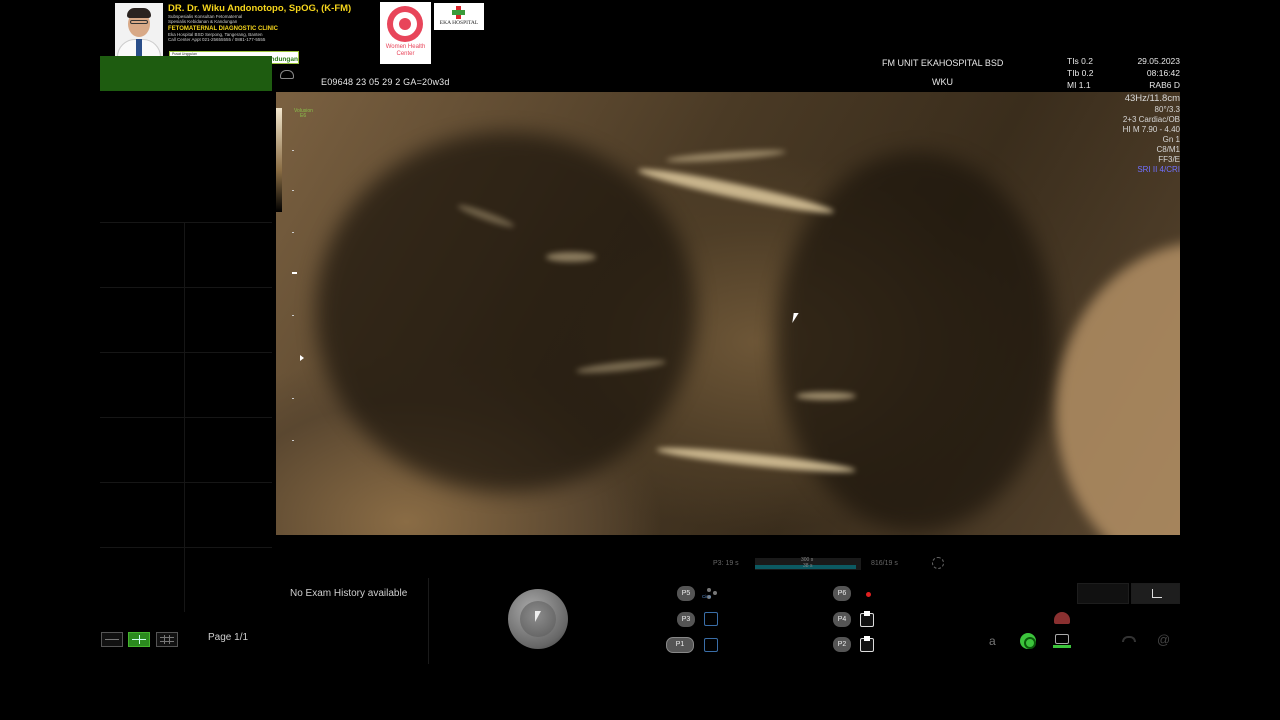 This screenshot has height=720, width=1280. I want to click on p4-button: P4, so click(842, 619).